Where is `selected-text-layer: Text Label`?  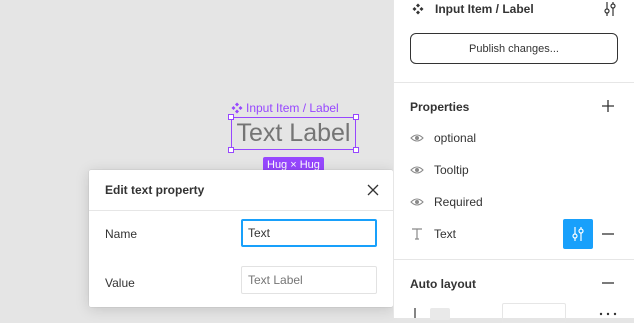
selected-text-layer: Text Label is located at coordinates (293, 133).